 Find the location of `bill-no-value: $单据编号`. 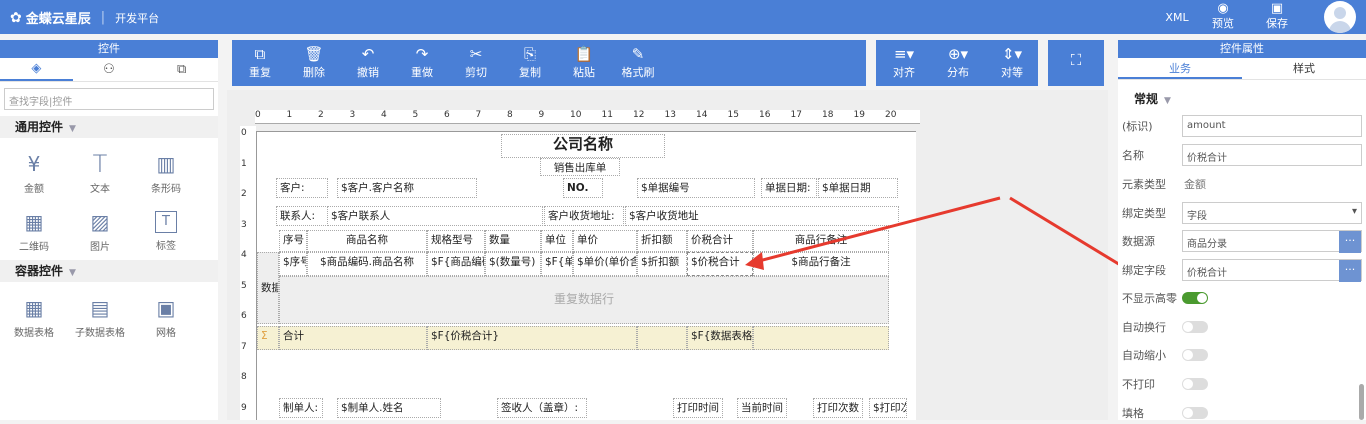

bill-no-value: $单据编号 is located at coordinates (696, 188).